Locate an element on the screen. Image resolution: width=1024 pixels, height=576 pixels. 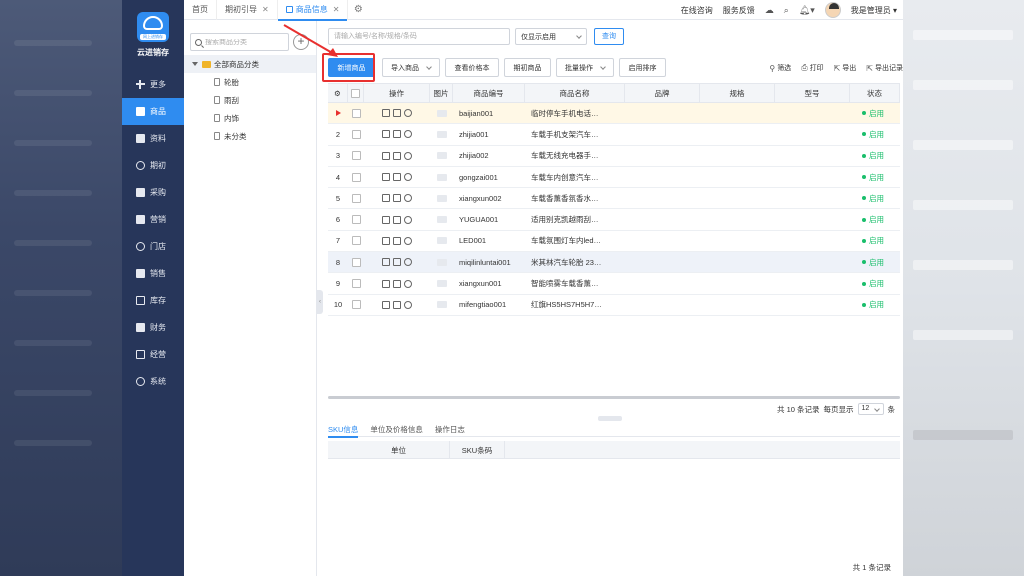
table-row: 7 LED001 车载氛围灯车内led… 启用 is located at coordinates (614, 241).